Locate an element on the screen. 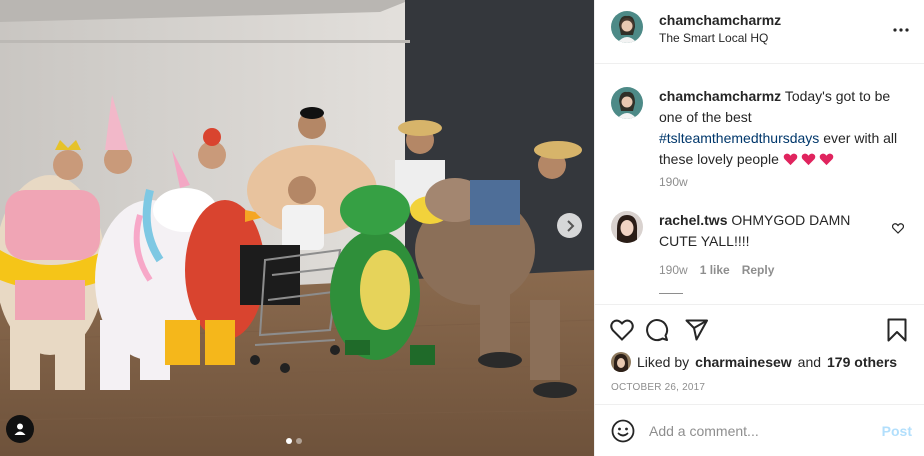 Image resolution: width=924 pixels, height=456 pixels. carousel-next-button is located at coordinates (569, 225).